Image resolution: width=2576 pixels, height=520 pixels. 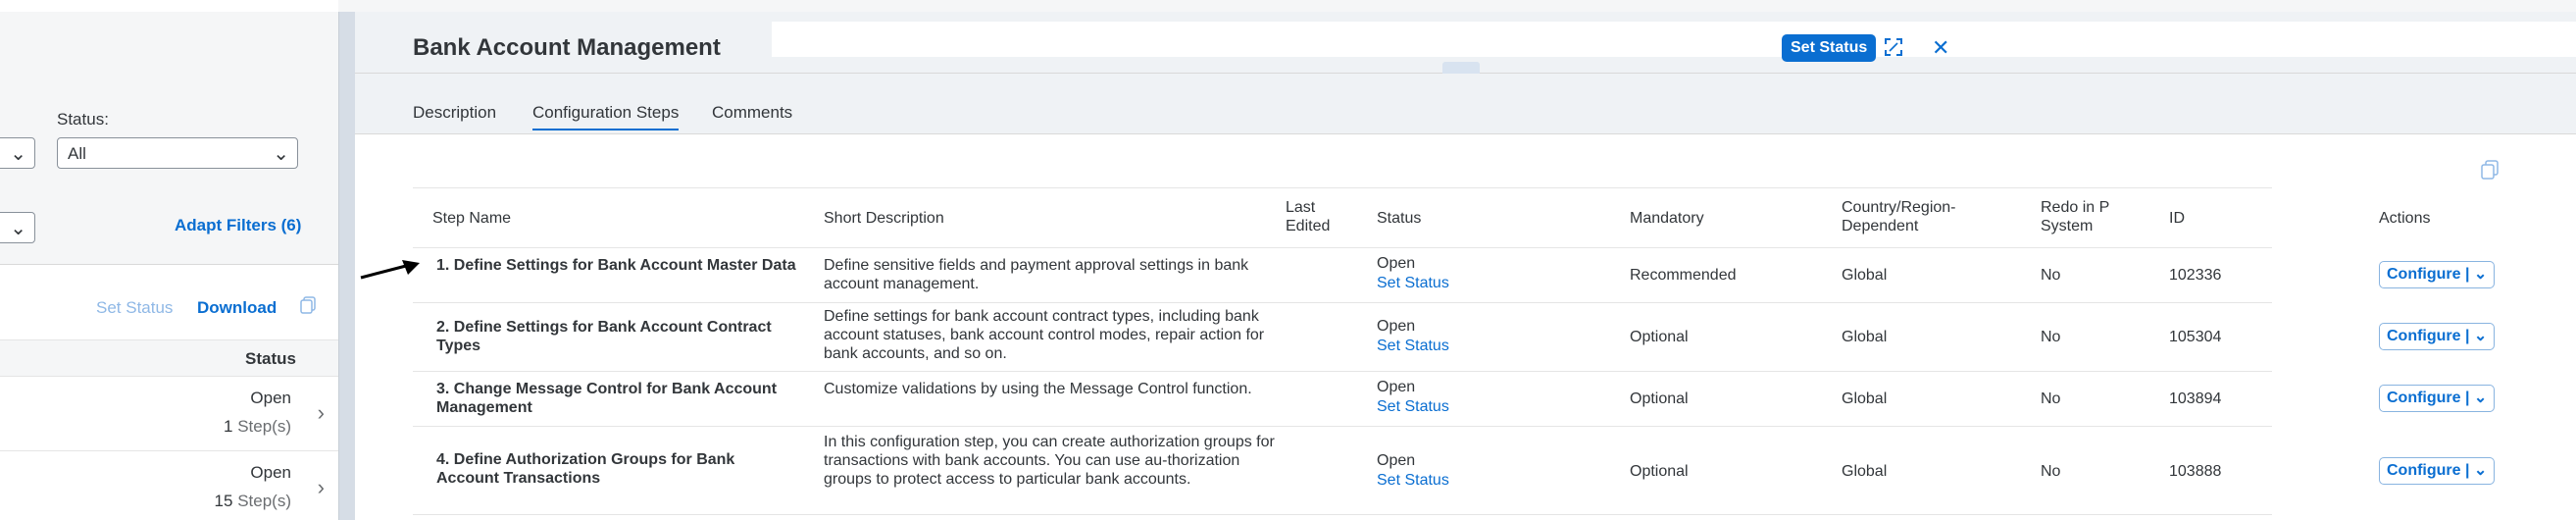 I want to click on column-country-region-dependent: Country/Region-Dependent, so click(x=1899, y=216).